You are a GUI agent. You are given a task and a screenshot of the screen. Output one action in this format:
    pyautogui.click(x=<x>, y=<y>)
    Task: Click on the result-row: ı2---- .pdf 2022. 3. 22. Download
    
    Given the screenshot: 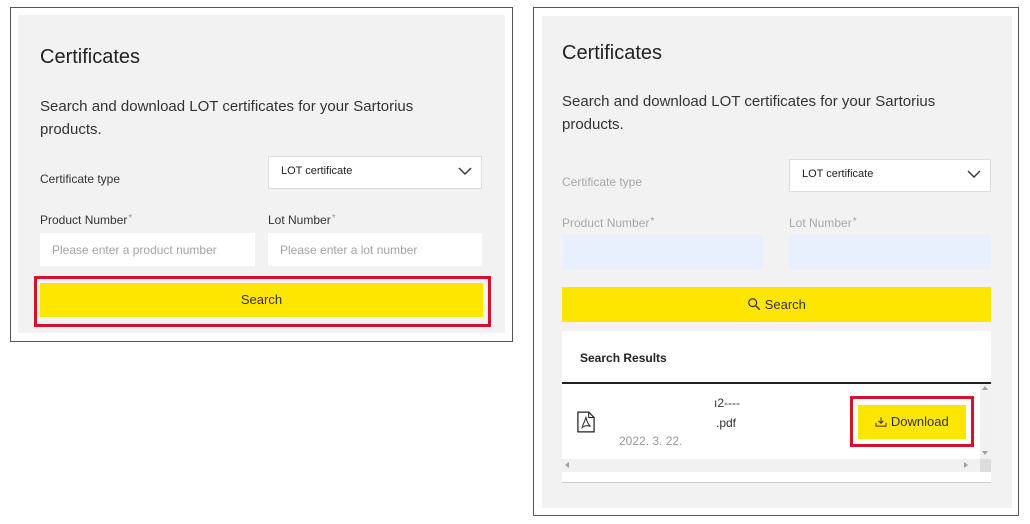 What is the action you would take?
    pyautogui.click(x=771, y=421)
    